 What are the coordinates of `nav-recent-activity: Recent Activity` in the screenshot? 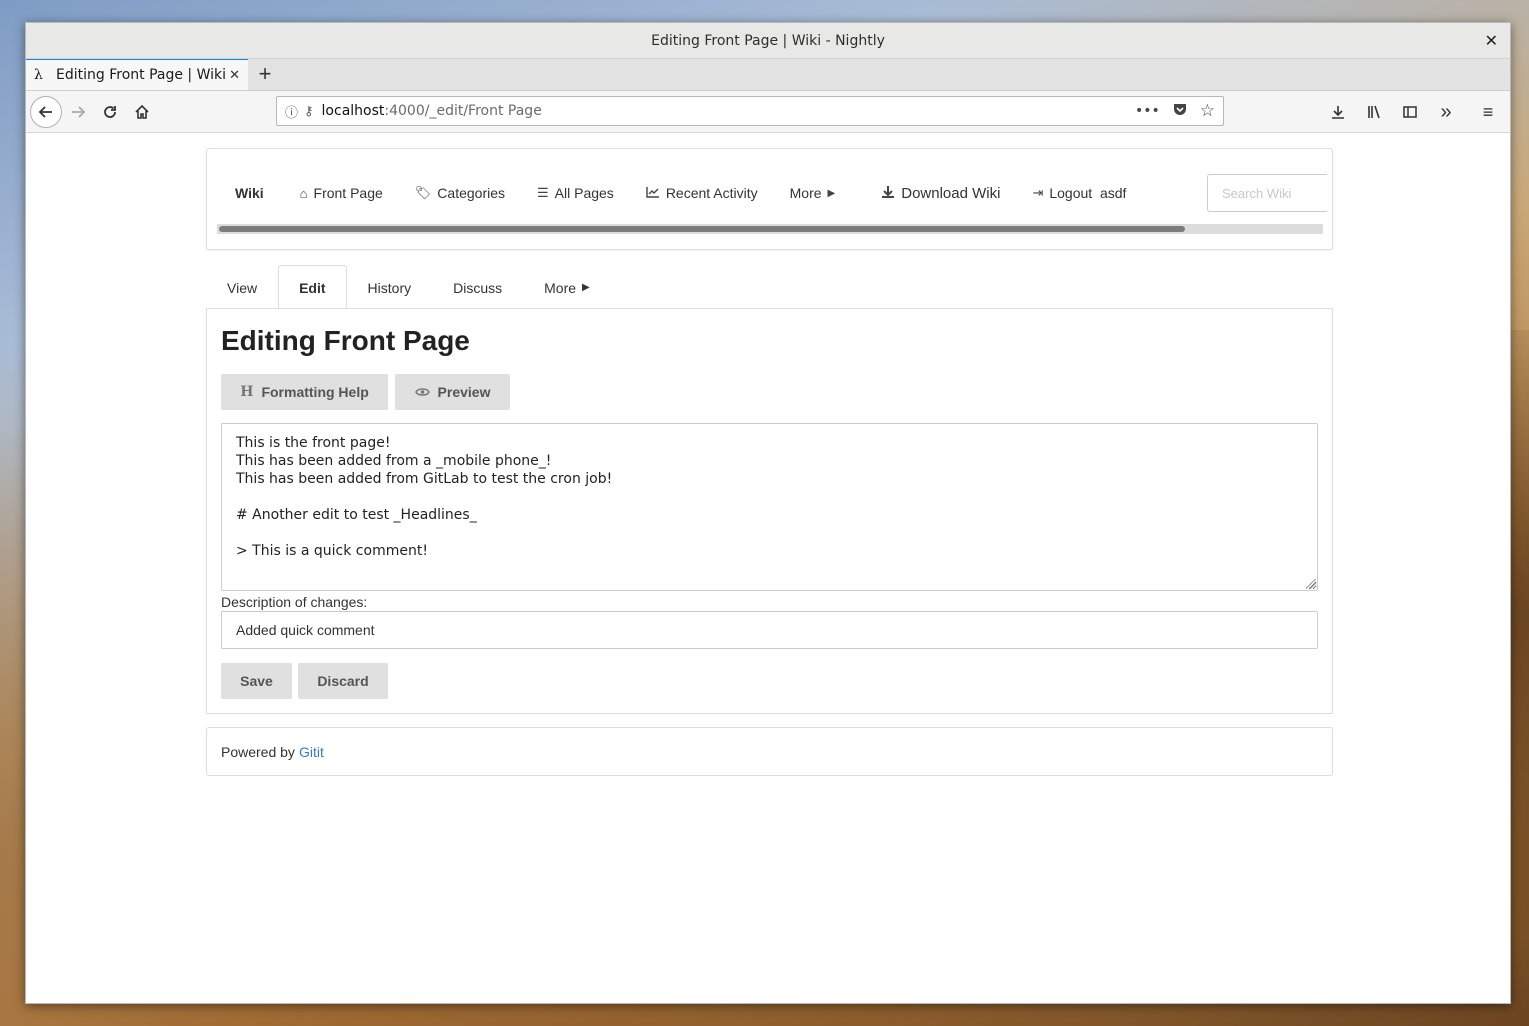 It's located at (702, 193).